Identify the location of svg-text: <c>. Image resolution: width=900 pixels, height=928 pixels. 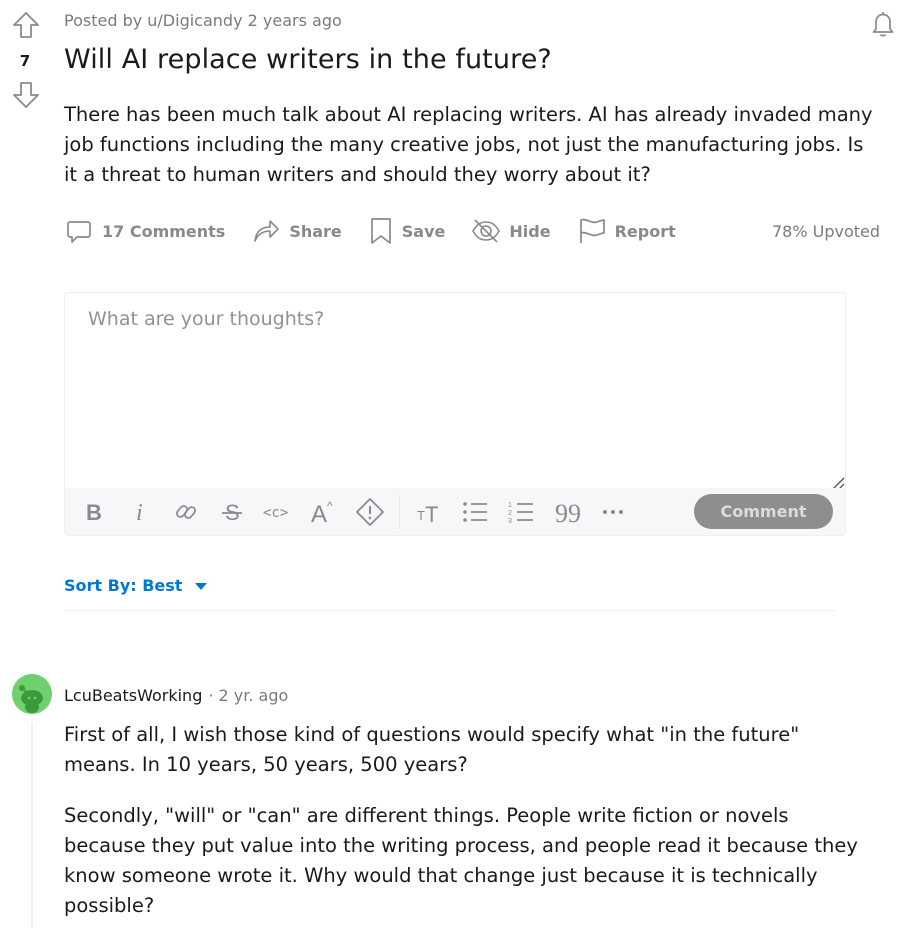
(275, 513).